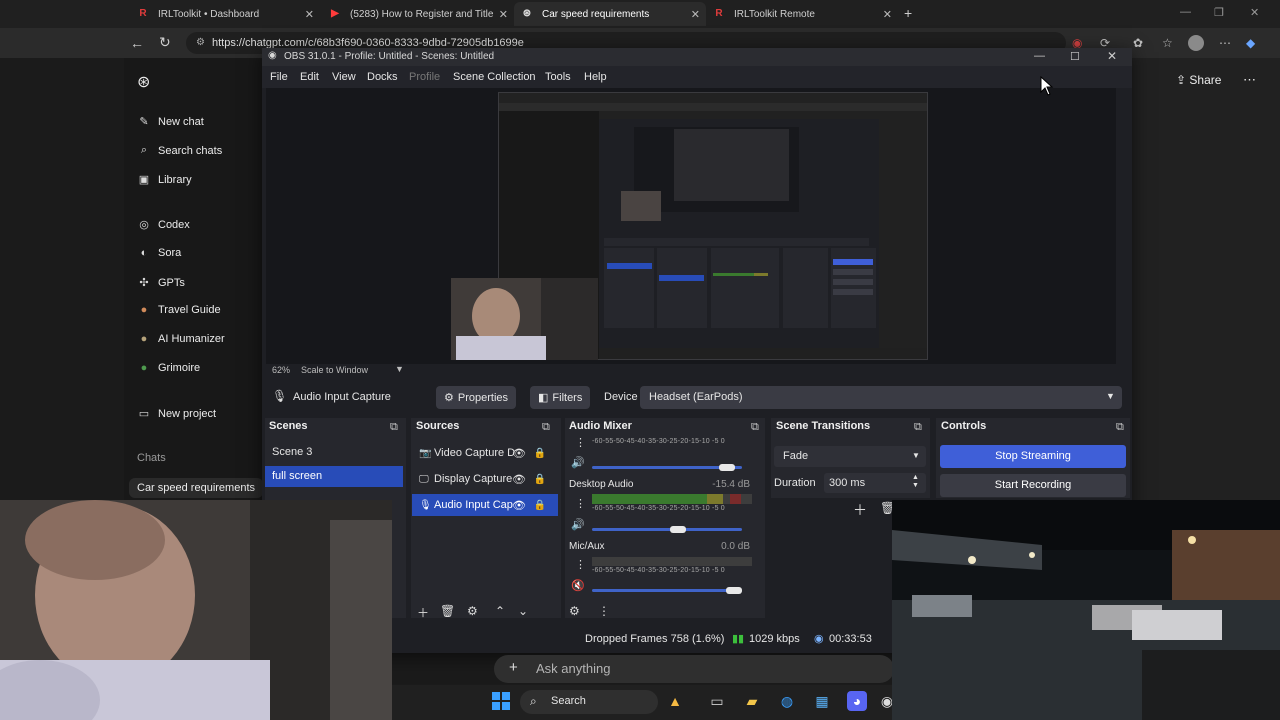 The height and width of the screenshot is (720, 1280). I want to click on menu-scene-collection: Scene Collection, so click(494, 77).